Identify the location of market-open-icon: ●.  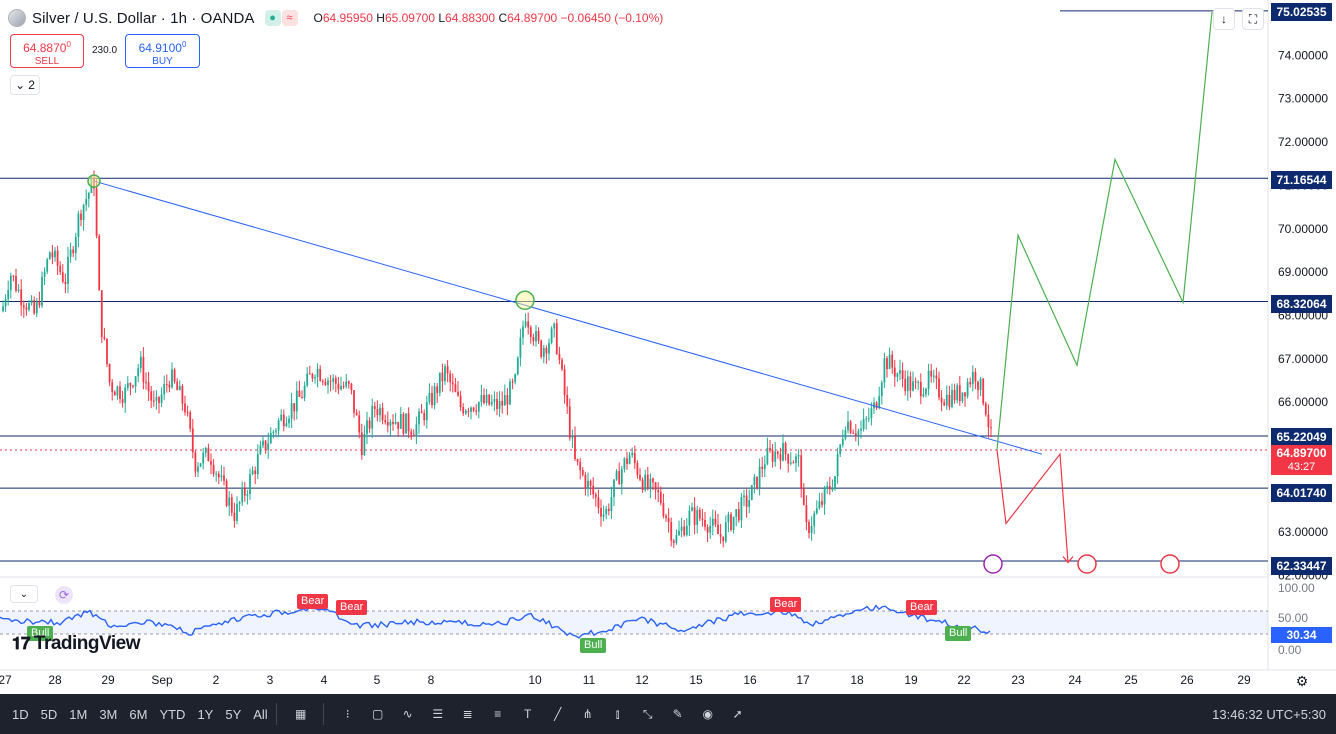
(272, 18).